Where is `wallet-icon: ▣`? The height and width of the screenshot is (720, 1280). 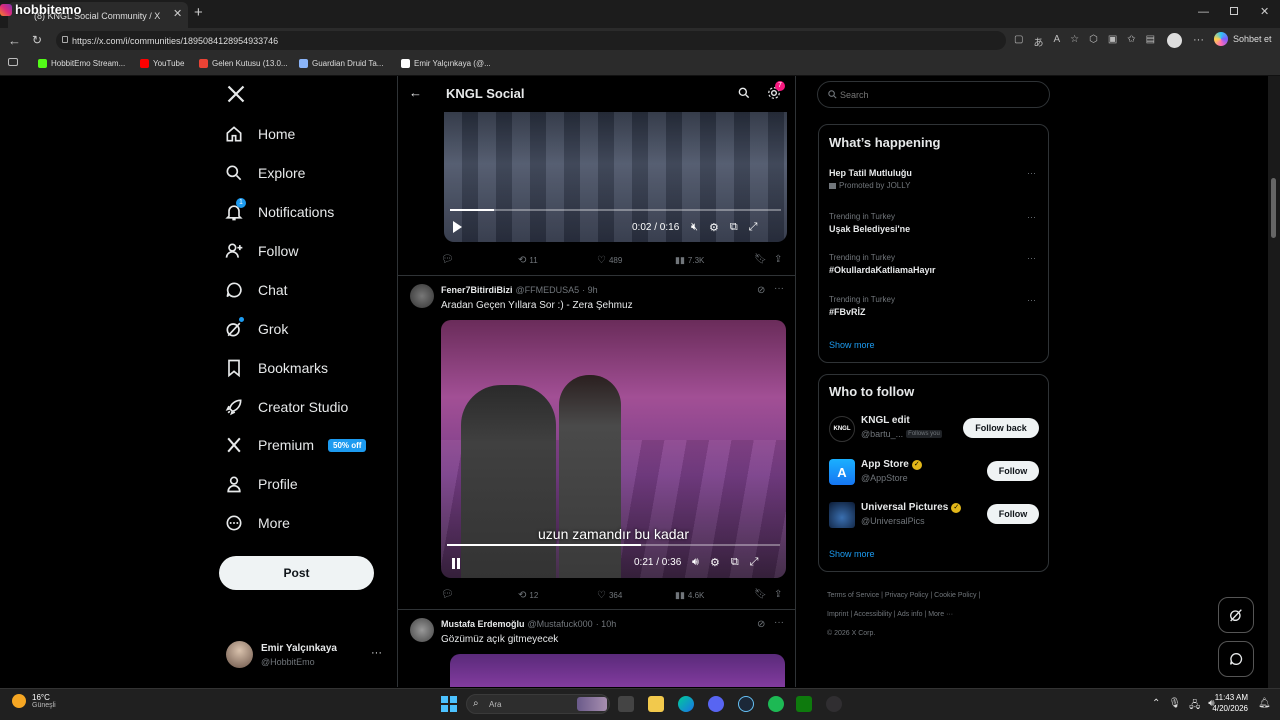
wallet-icon: ▣ is located at coordinates (1112, 41).